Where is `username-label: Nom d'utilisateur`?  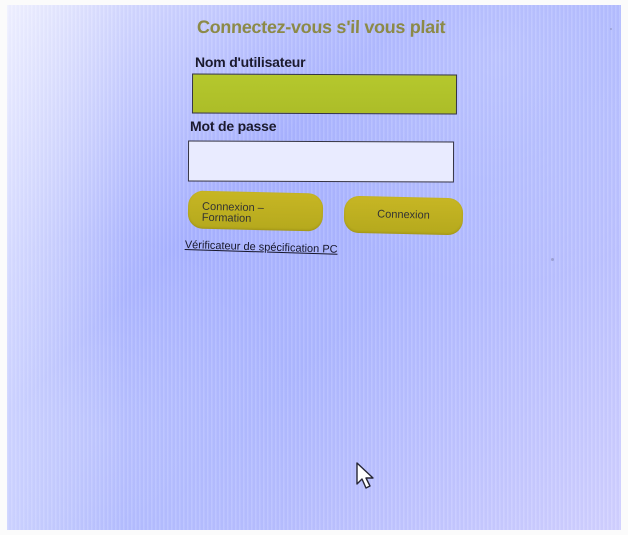
username-label: Nom d'utilisateur is located at coordinates (250, 62).